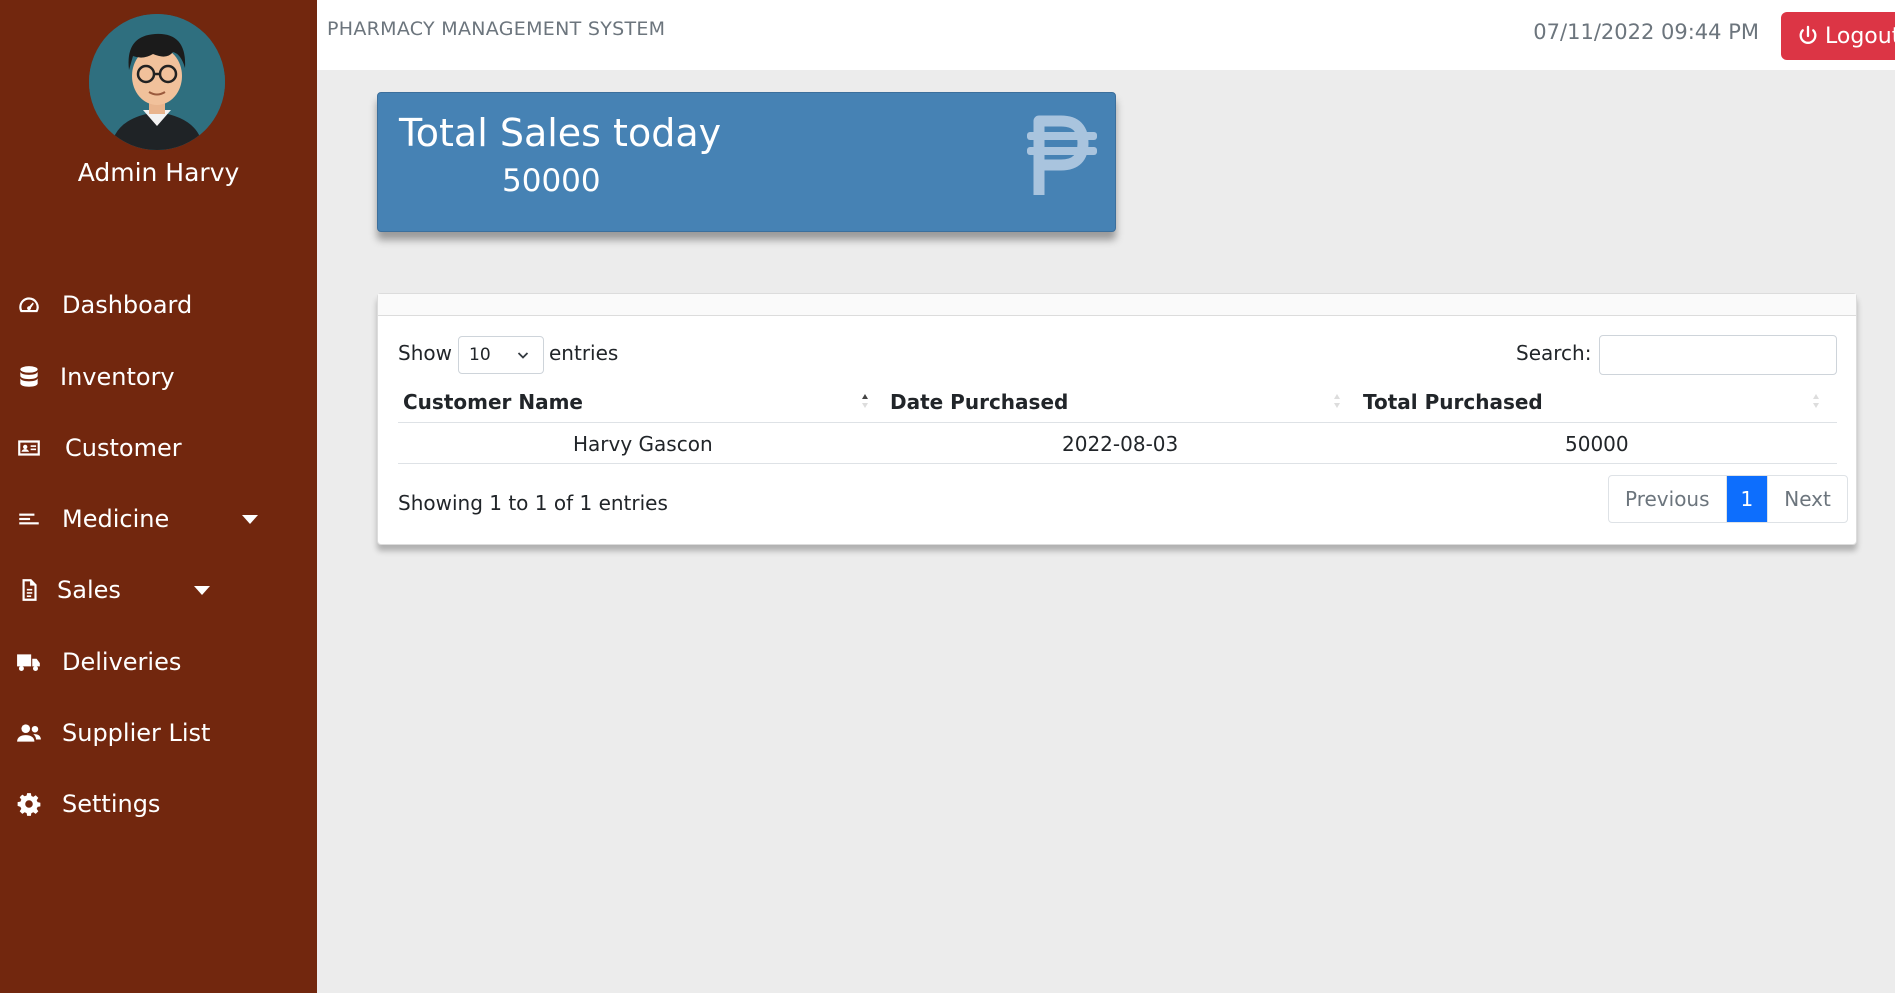  Describe the element at coordinates (136, 733) in the screenshot. I see `sidebar-item-label: Supplier List` at that location.